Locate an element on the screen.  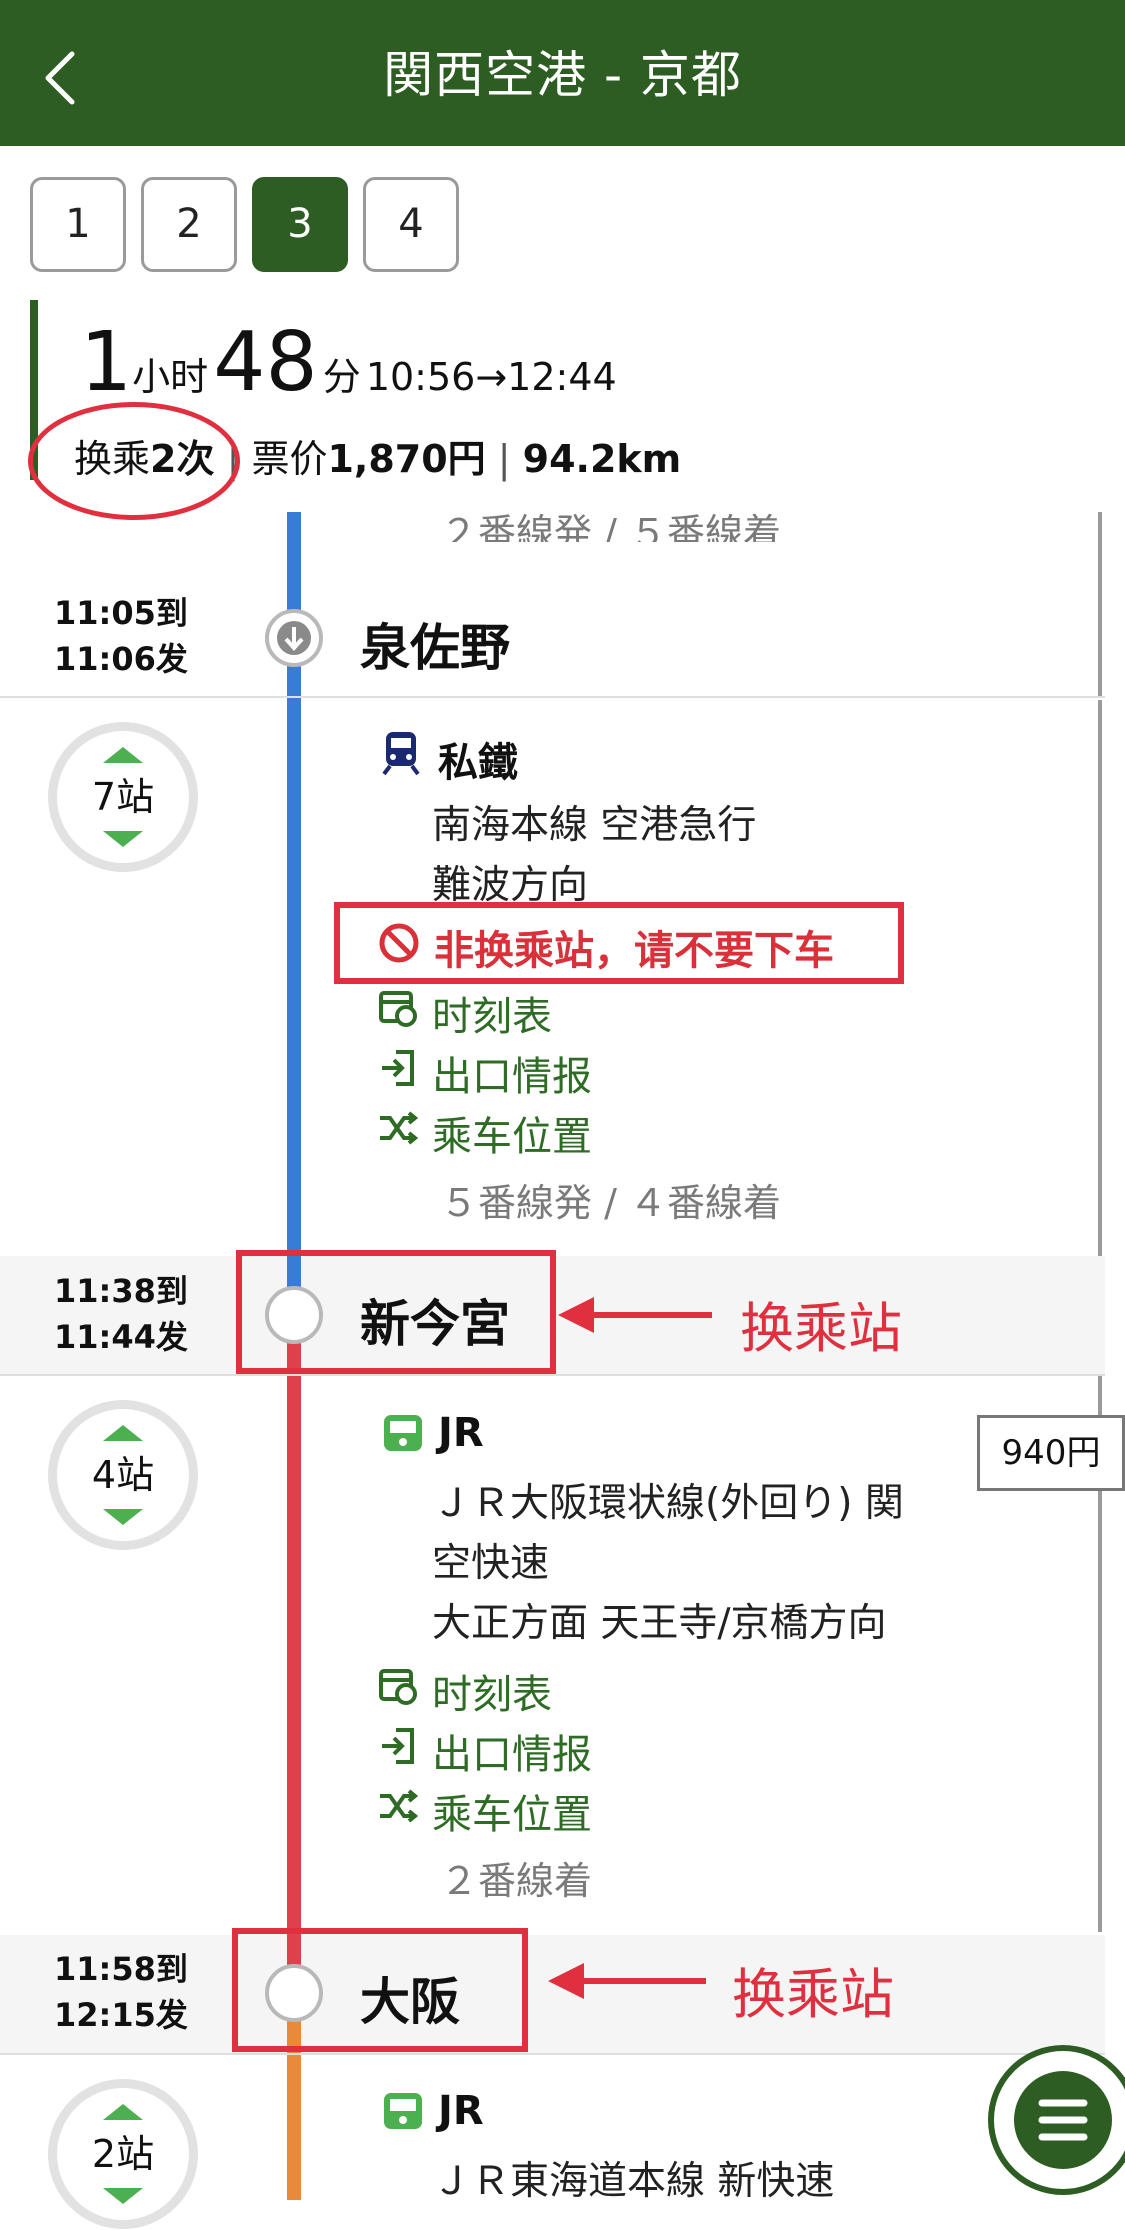
fare-value: 1,870円 is located at coordinates (406, 459).